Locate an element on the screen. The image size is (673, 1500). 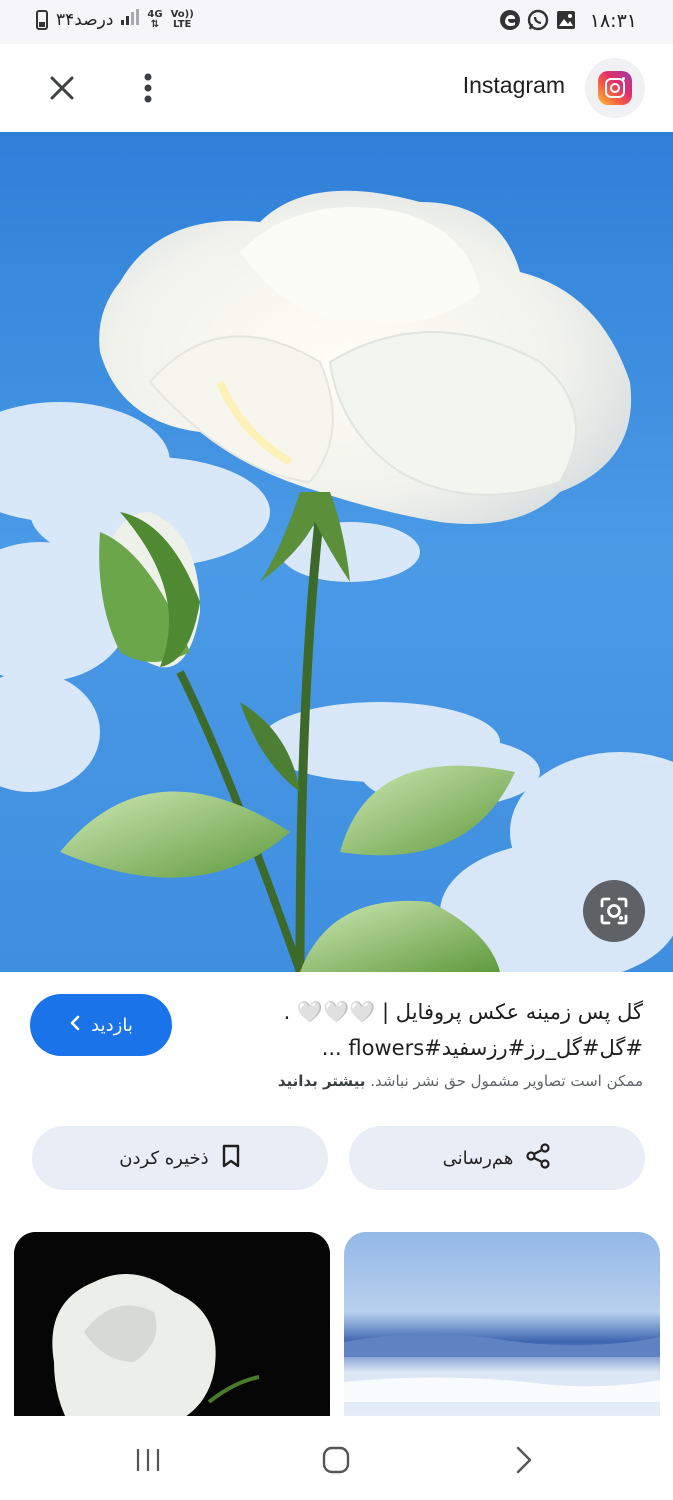
visit-label: بازدید is located at coordinates (112, 1025).